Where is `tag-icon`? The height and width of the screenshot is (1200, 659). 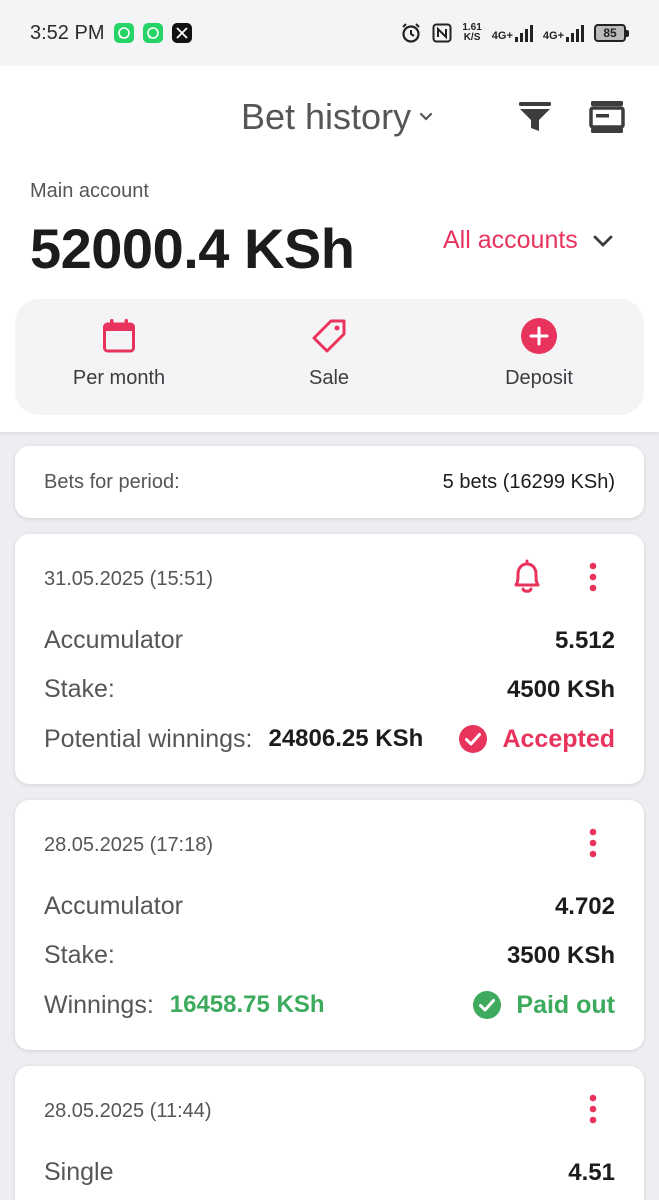
tag-icon is located at coordinates (329, 336).